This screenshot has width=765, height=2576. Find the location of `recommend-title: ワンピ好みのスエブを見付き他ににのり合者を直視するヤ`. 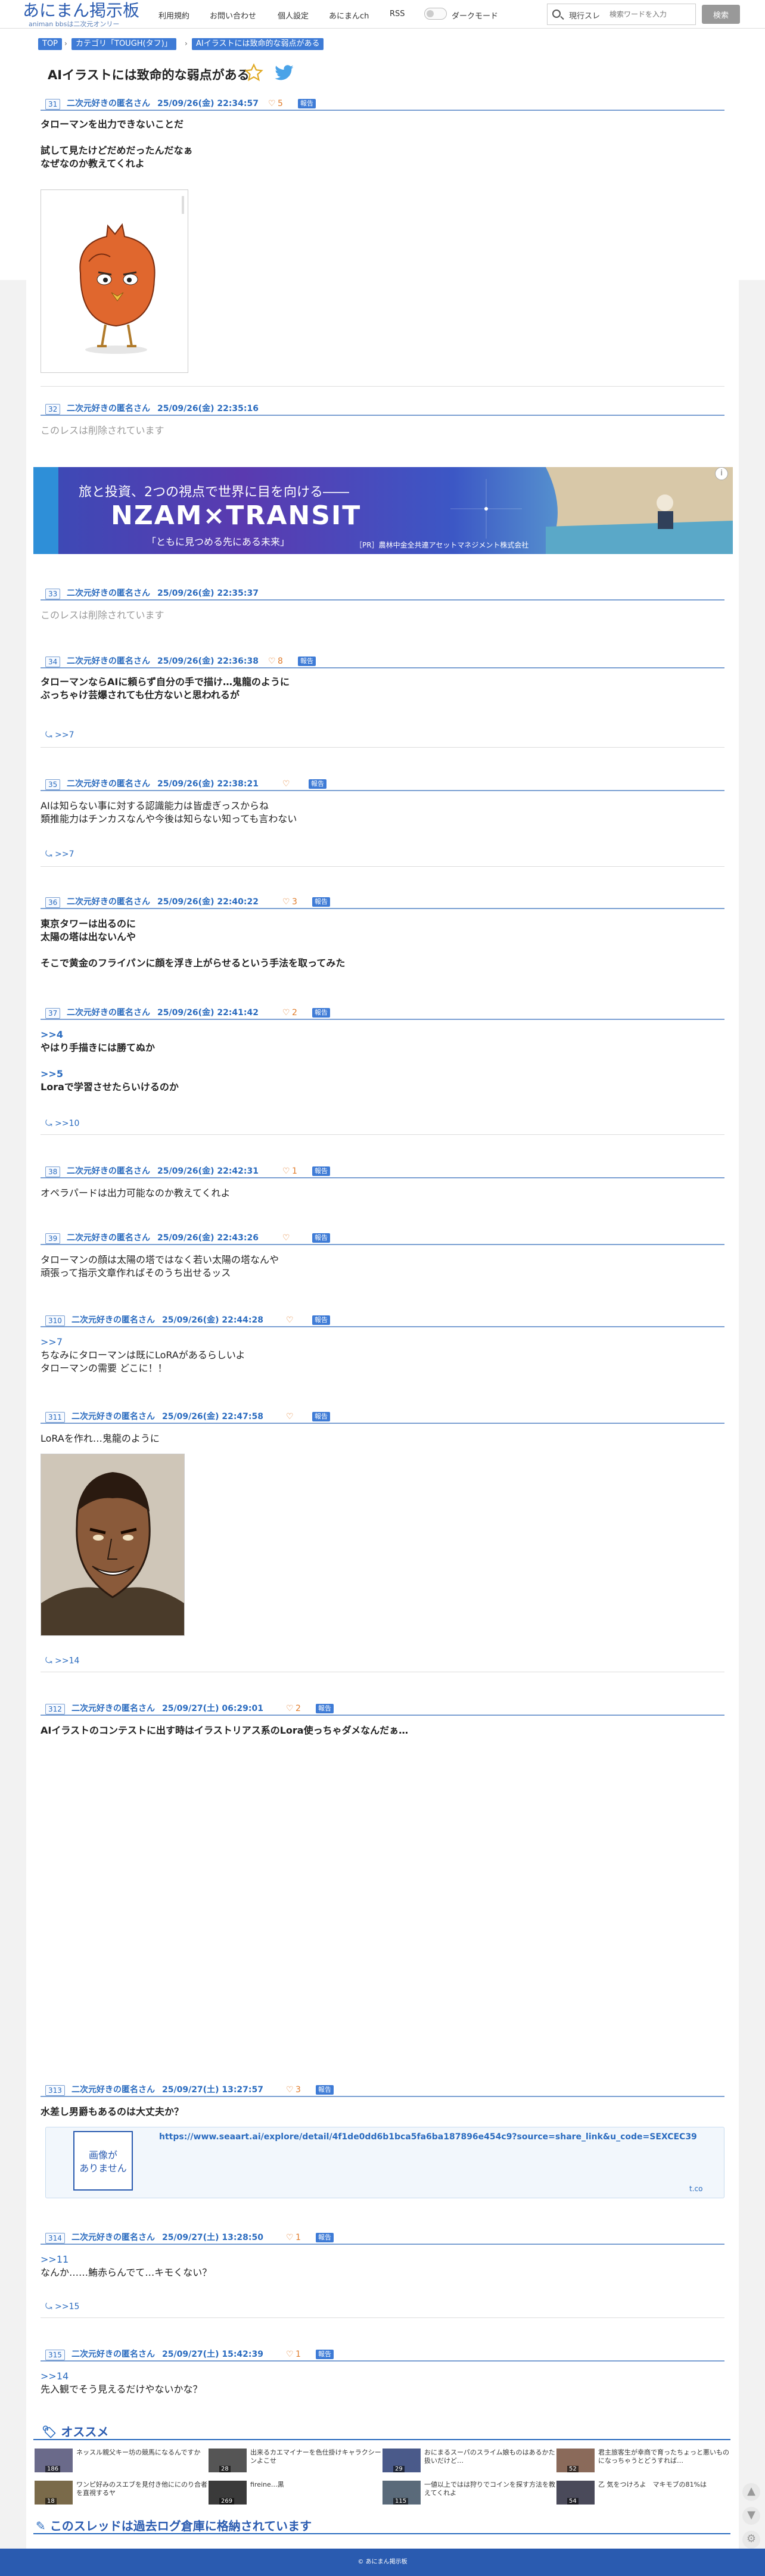

recommend-title: ワンピ好みのスエブを見付き他ににのり合者を直視するヤ is located at coordinates (141, 2494).